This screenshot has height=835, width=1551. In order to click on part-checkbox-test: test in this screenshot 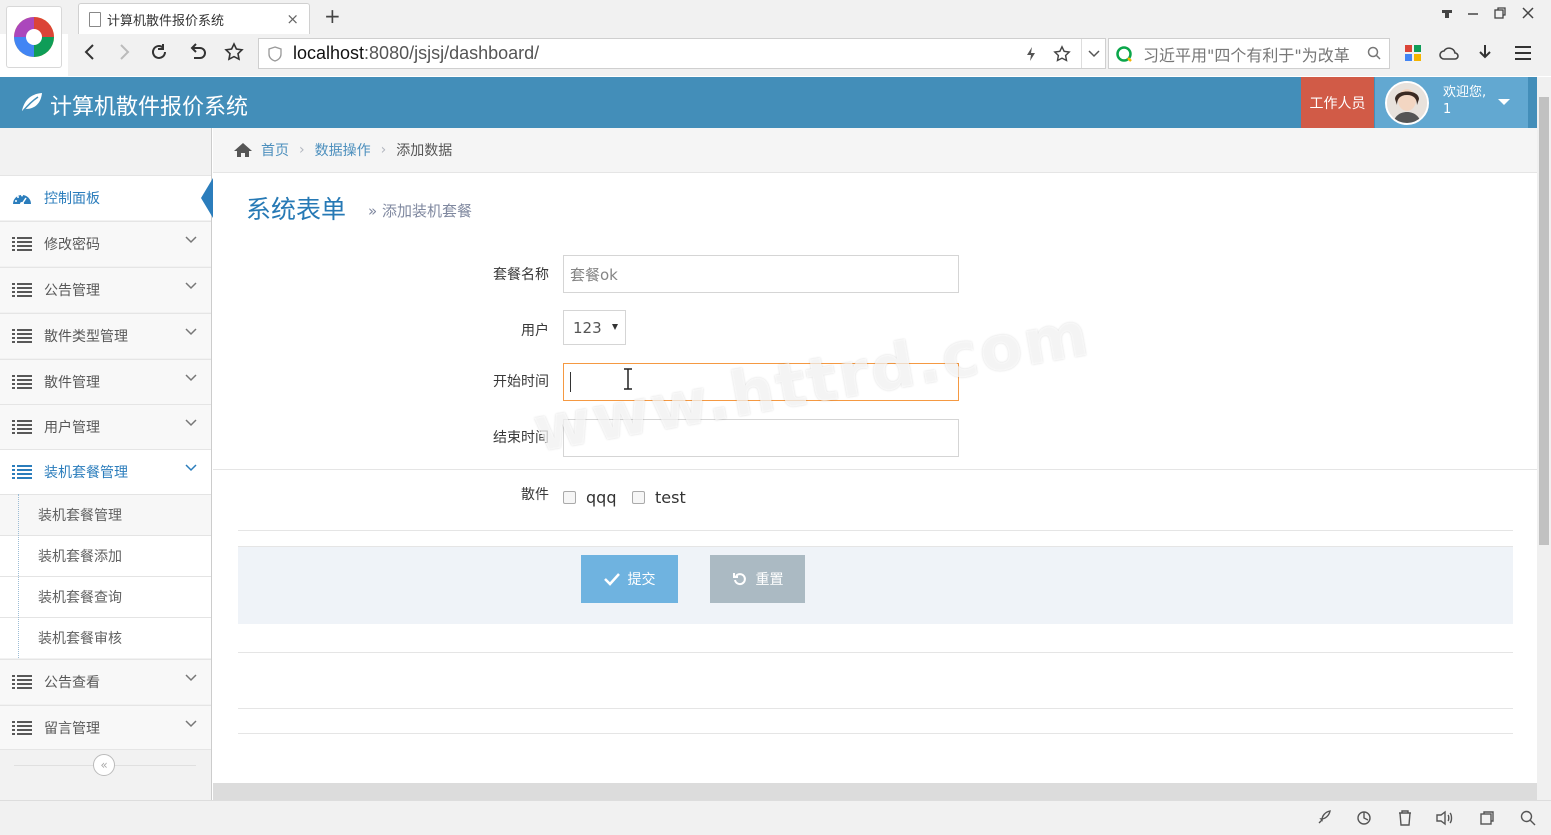, I will do `click(659, 497)`.